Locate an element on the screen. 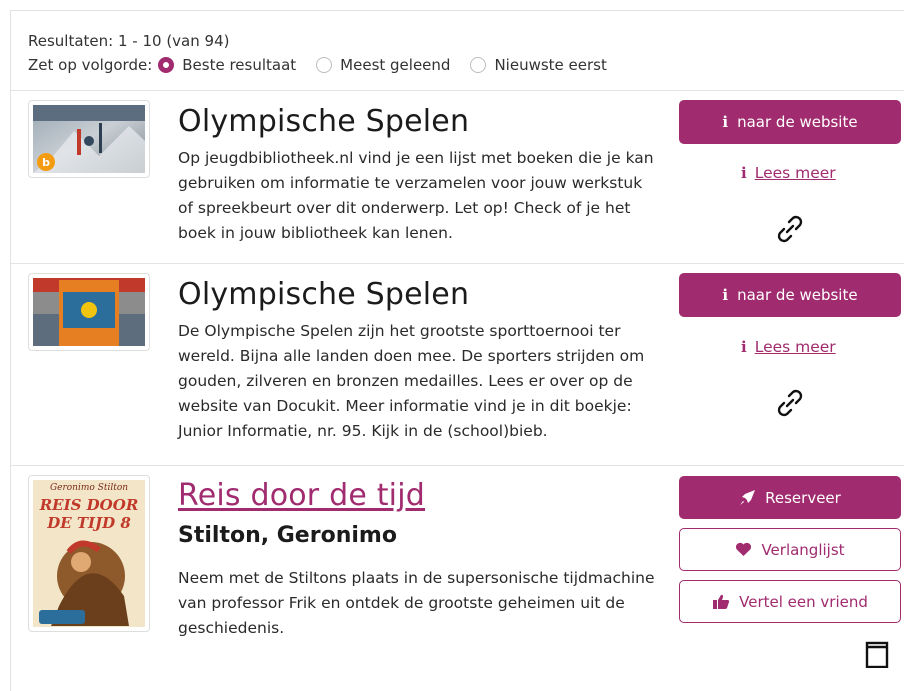 Image resolution: width=904 pixels, height=691 pixels. book-author: Stilton, Geronimo is located at coordinates (287, 535).